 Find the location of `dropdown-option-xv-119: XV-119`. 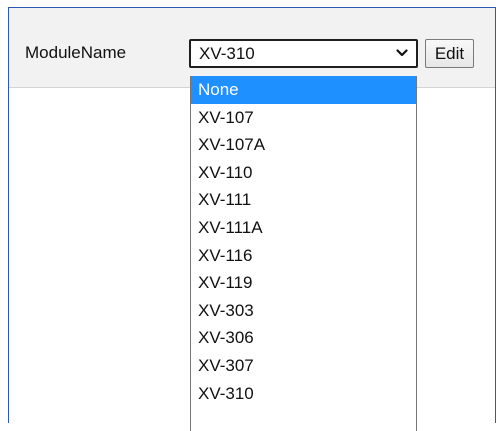

dropdown-option-xv-119: XV-119 is located at coordinates (303, 283).